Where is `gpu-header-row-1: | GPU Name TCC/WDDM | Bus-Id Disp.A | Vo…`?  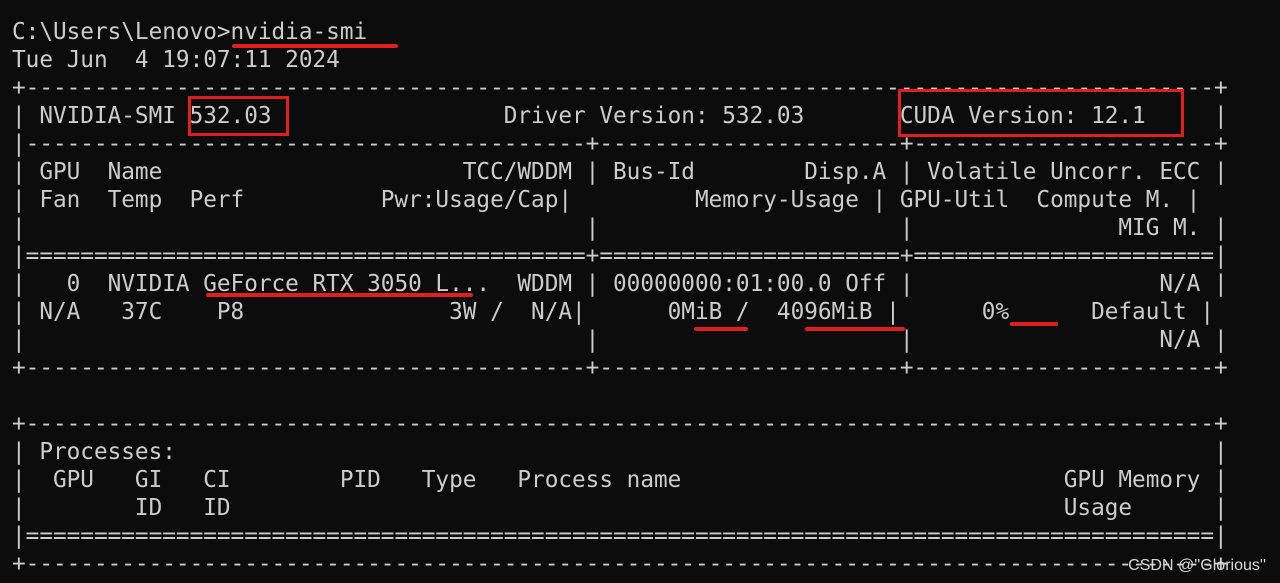
gpu-header-row-1: | GPU Name TCC/WDDM | Bus-Id Disp.A | Vo… is located at coordinates (620, 172).